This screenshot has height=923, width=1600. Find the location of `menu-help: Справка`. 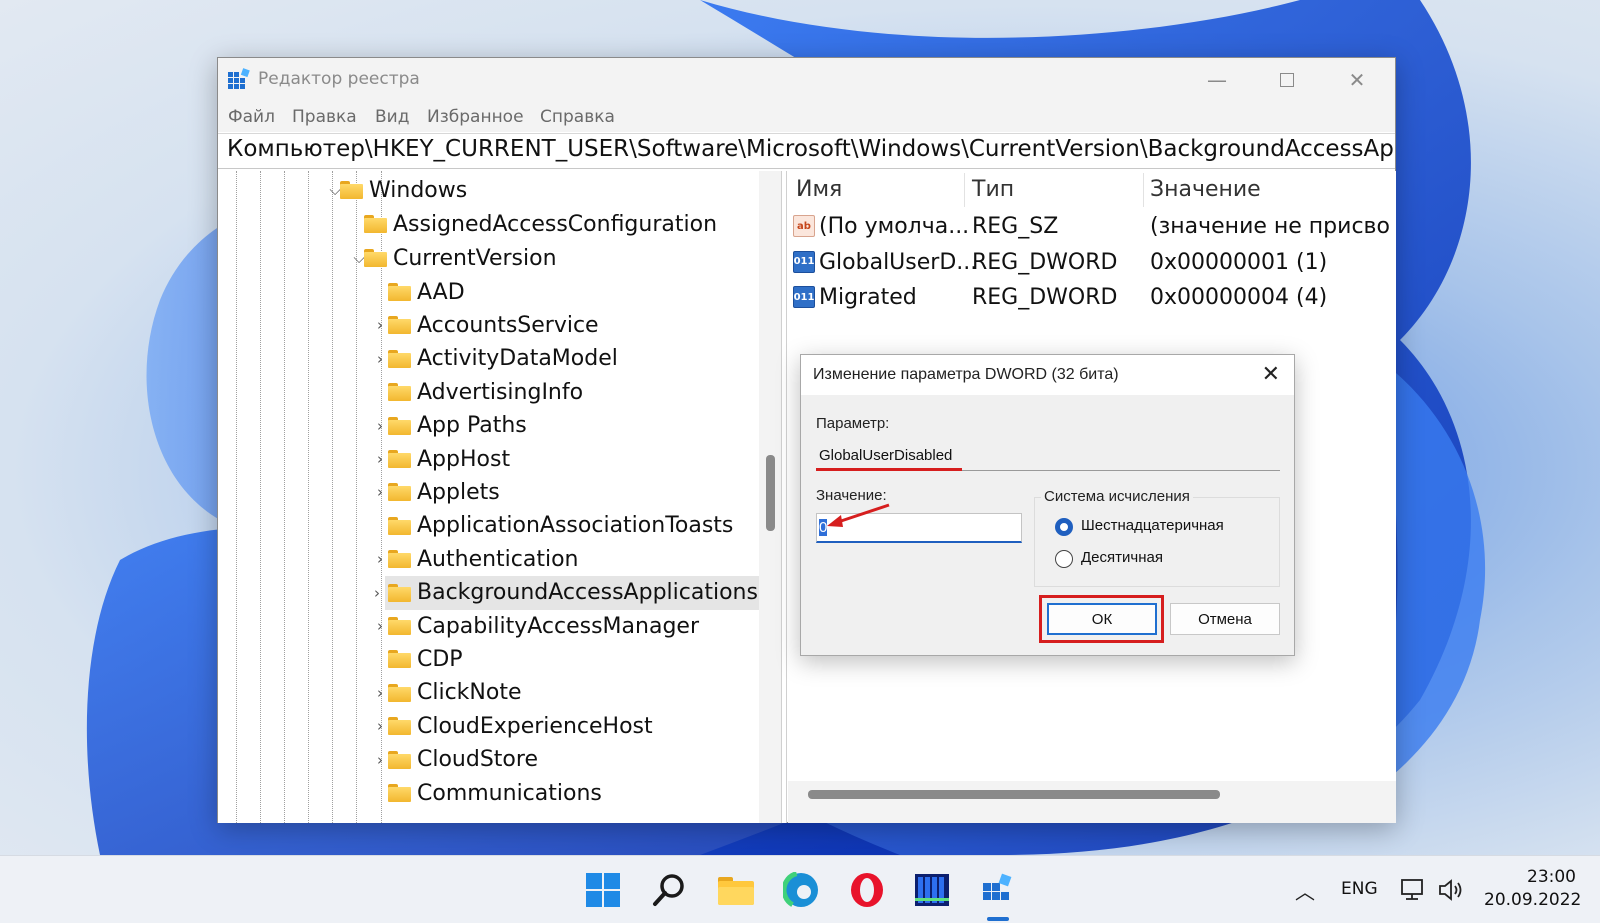

menu-help: Справка is located at coordinates (577, 117).